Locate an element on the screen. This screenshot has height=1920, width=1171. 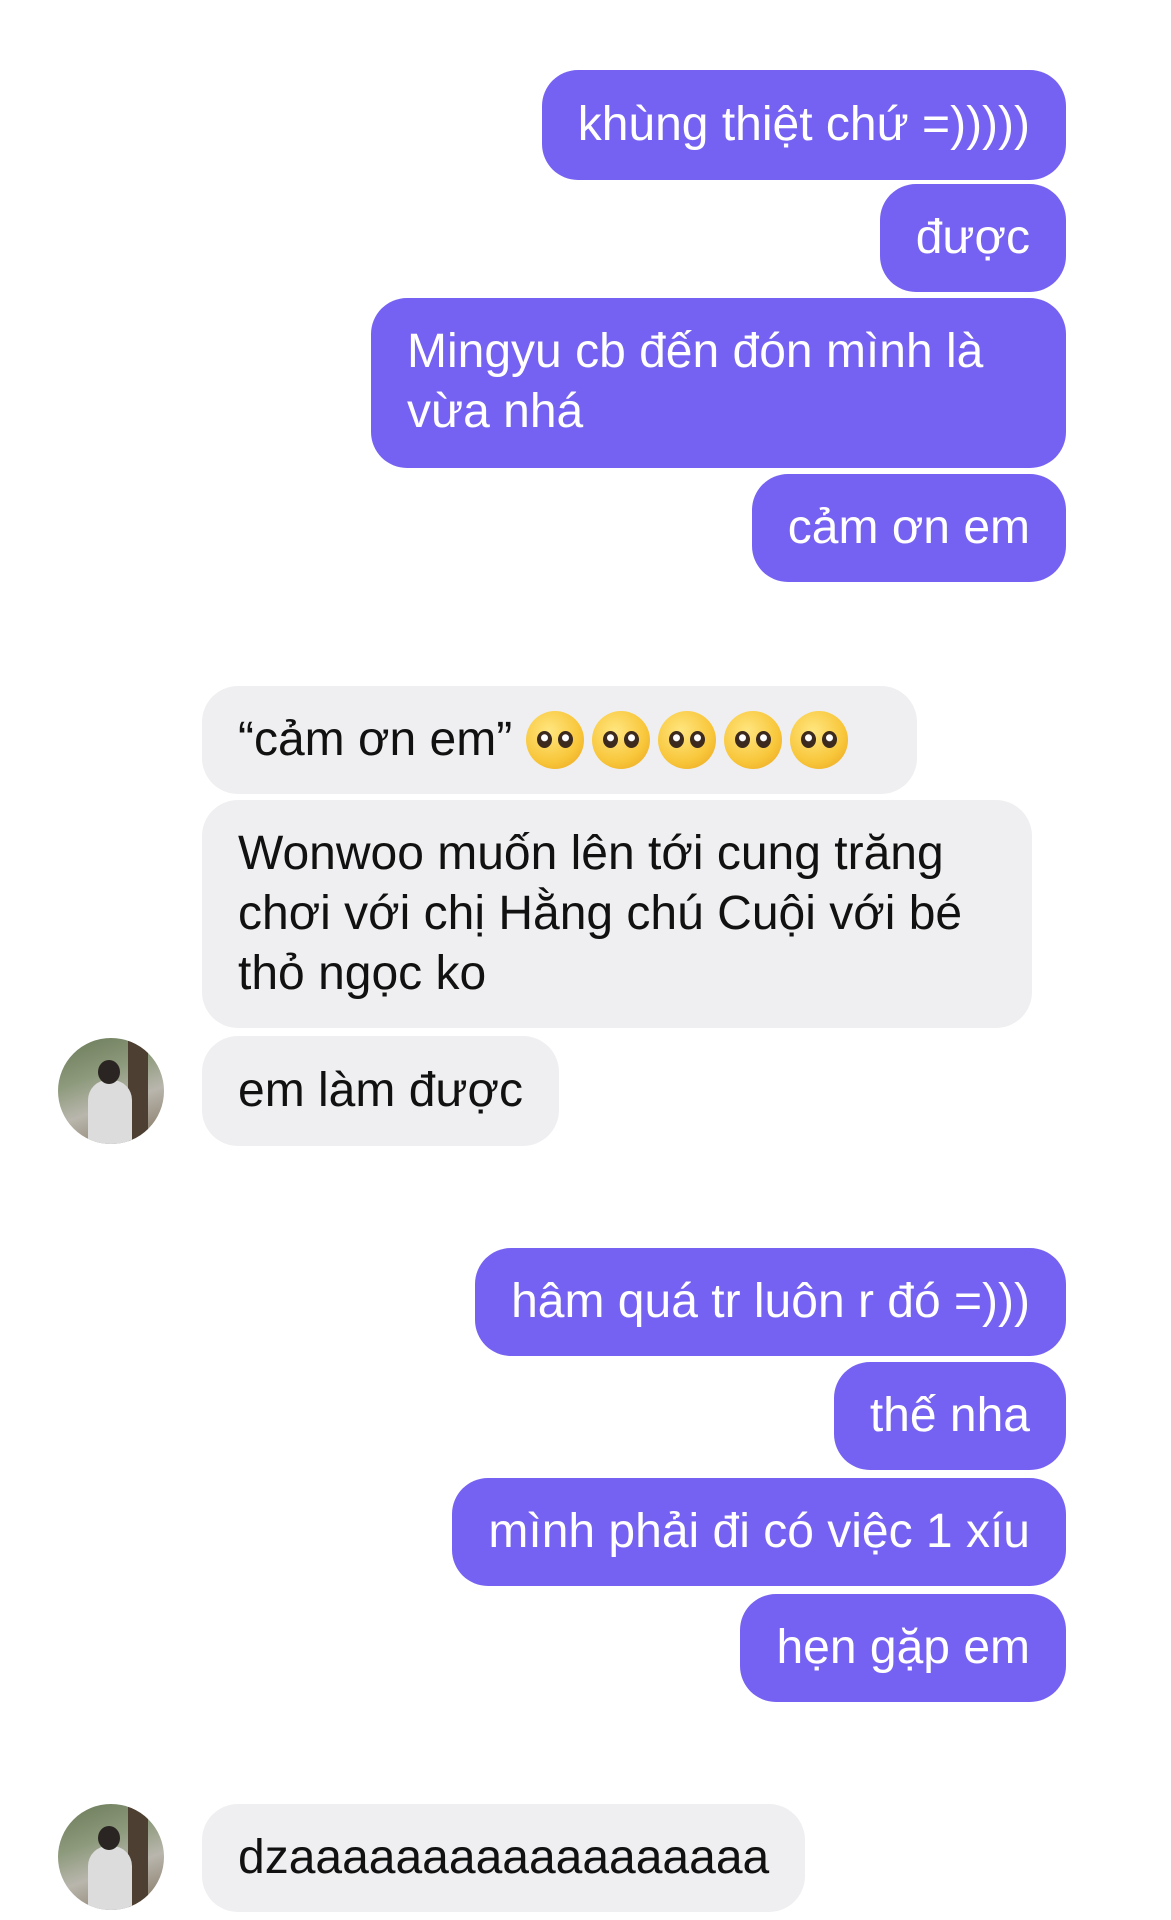
outgoing-message: cảm ơn em is located at coordinates (908, 528).